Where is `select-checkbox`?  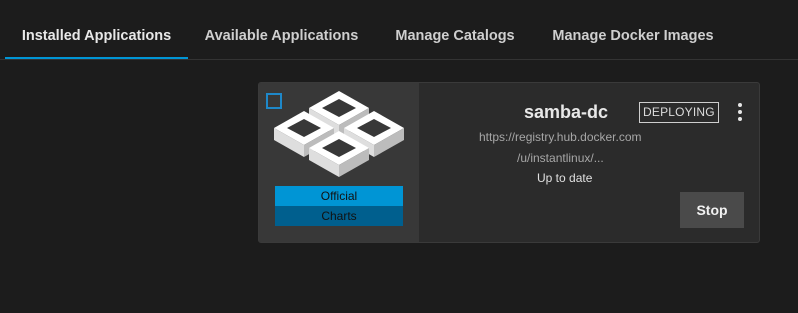
select-checkbox is located at coordinates (274, 101).